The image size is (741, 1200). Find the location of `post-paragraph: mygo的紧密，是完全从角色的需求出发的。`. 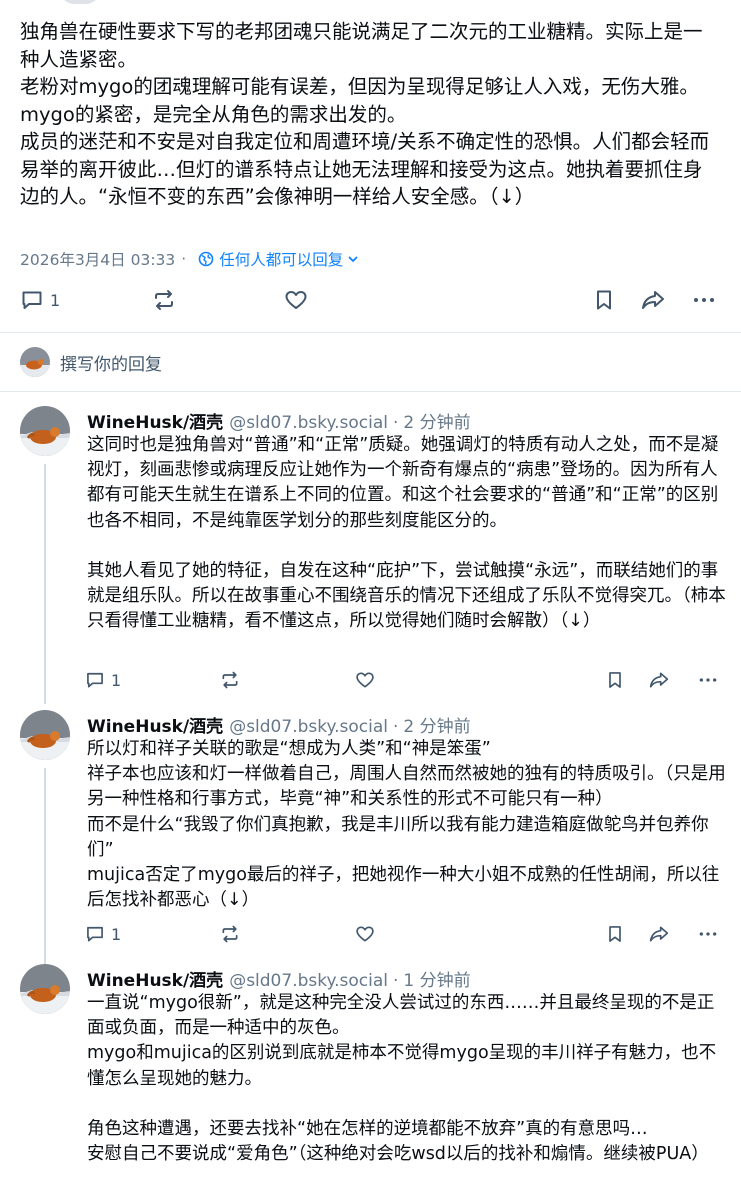

post-paragraph: mygo的紧密，是完全从角色的需求出发的。 is located at coordinates (213, 114).